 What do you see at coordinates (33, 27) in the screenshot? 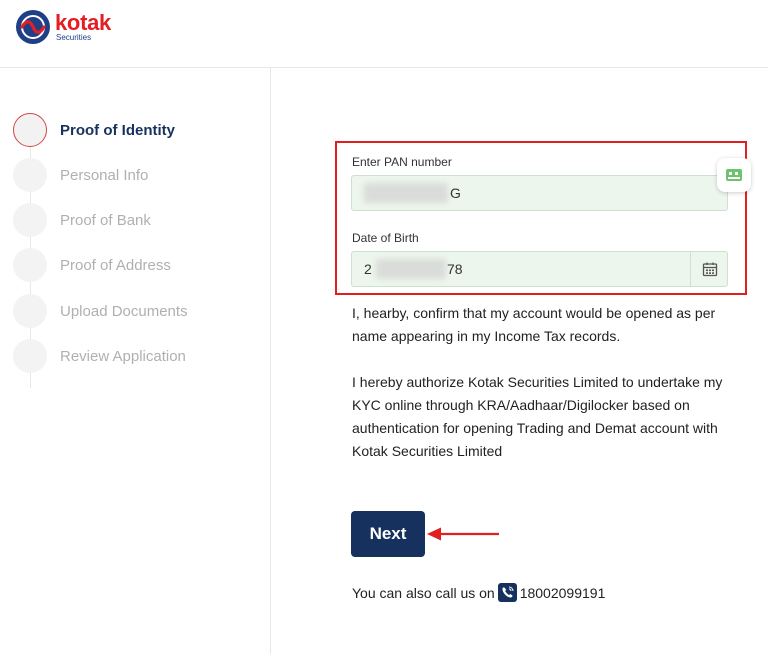
I see `kotak-logo-icon` at bounding box center [33, 27].